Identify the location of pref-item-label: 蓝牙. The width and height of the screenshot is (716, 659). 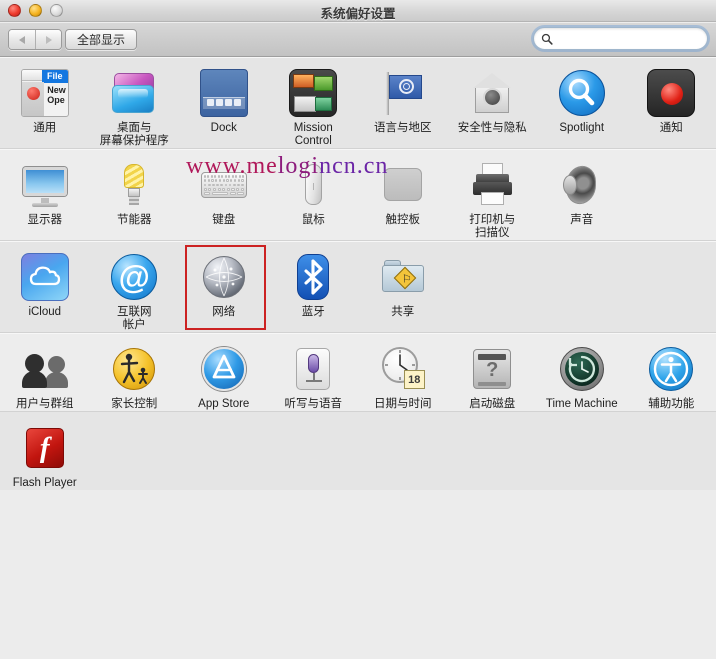
(313, 312).